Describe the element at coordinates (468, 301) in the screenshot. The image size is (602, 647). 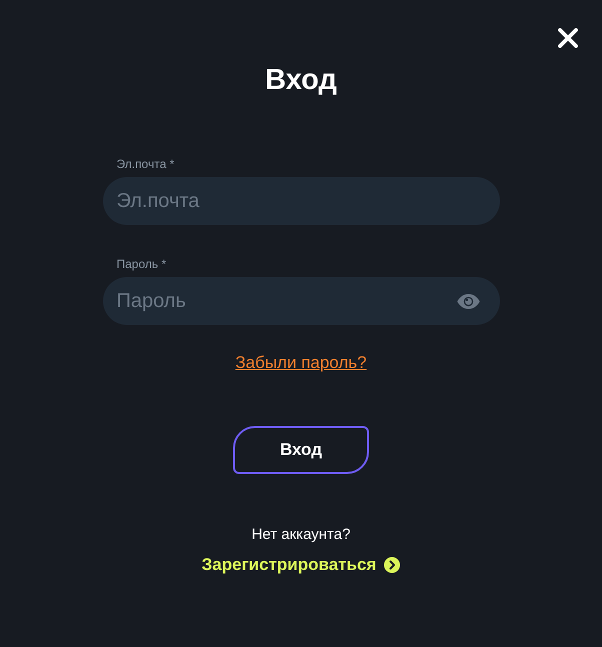
I see `eye-icon` at that location.